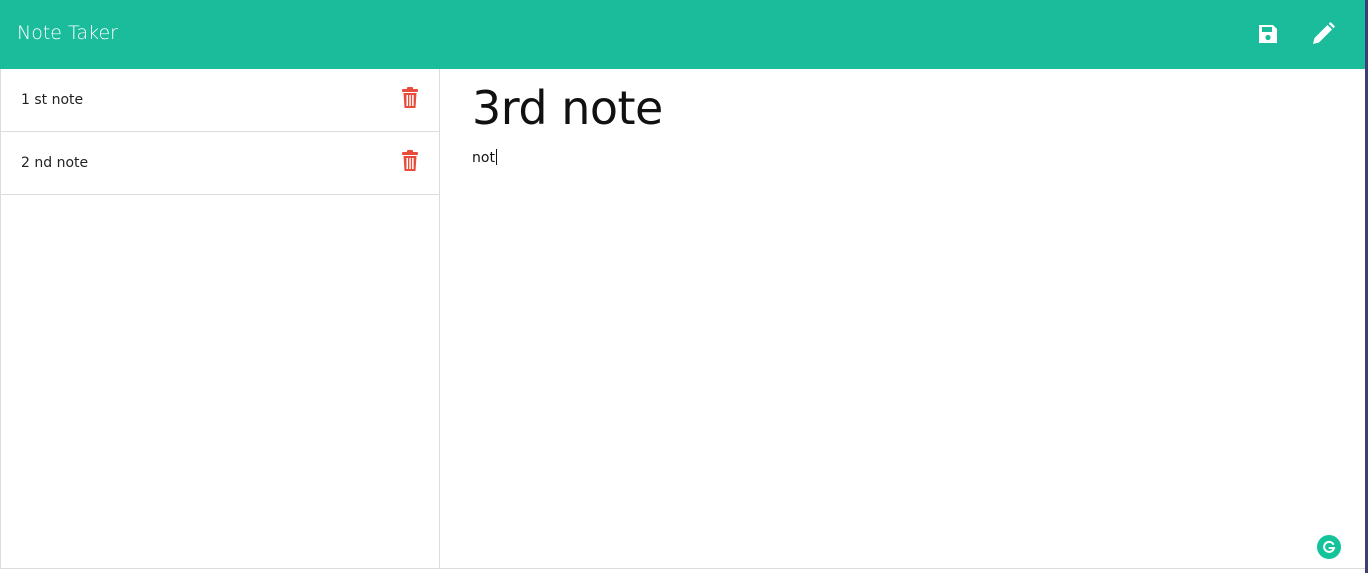  I want to click on grammarly-icon, so click(1329, 546).